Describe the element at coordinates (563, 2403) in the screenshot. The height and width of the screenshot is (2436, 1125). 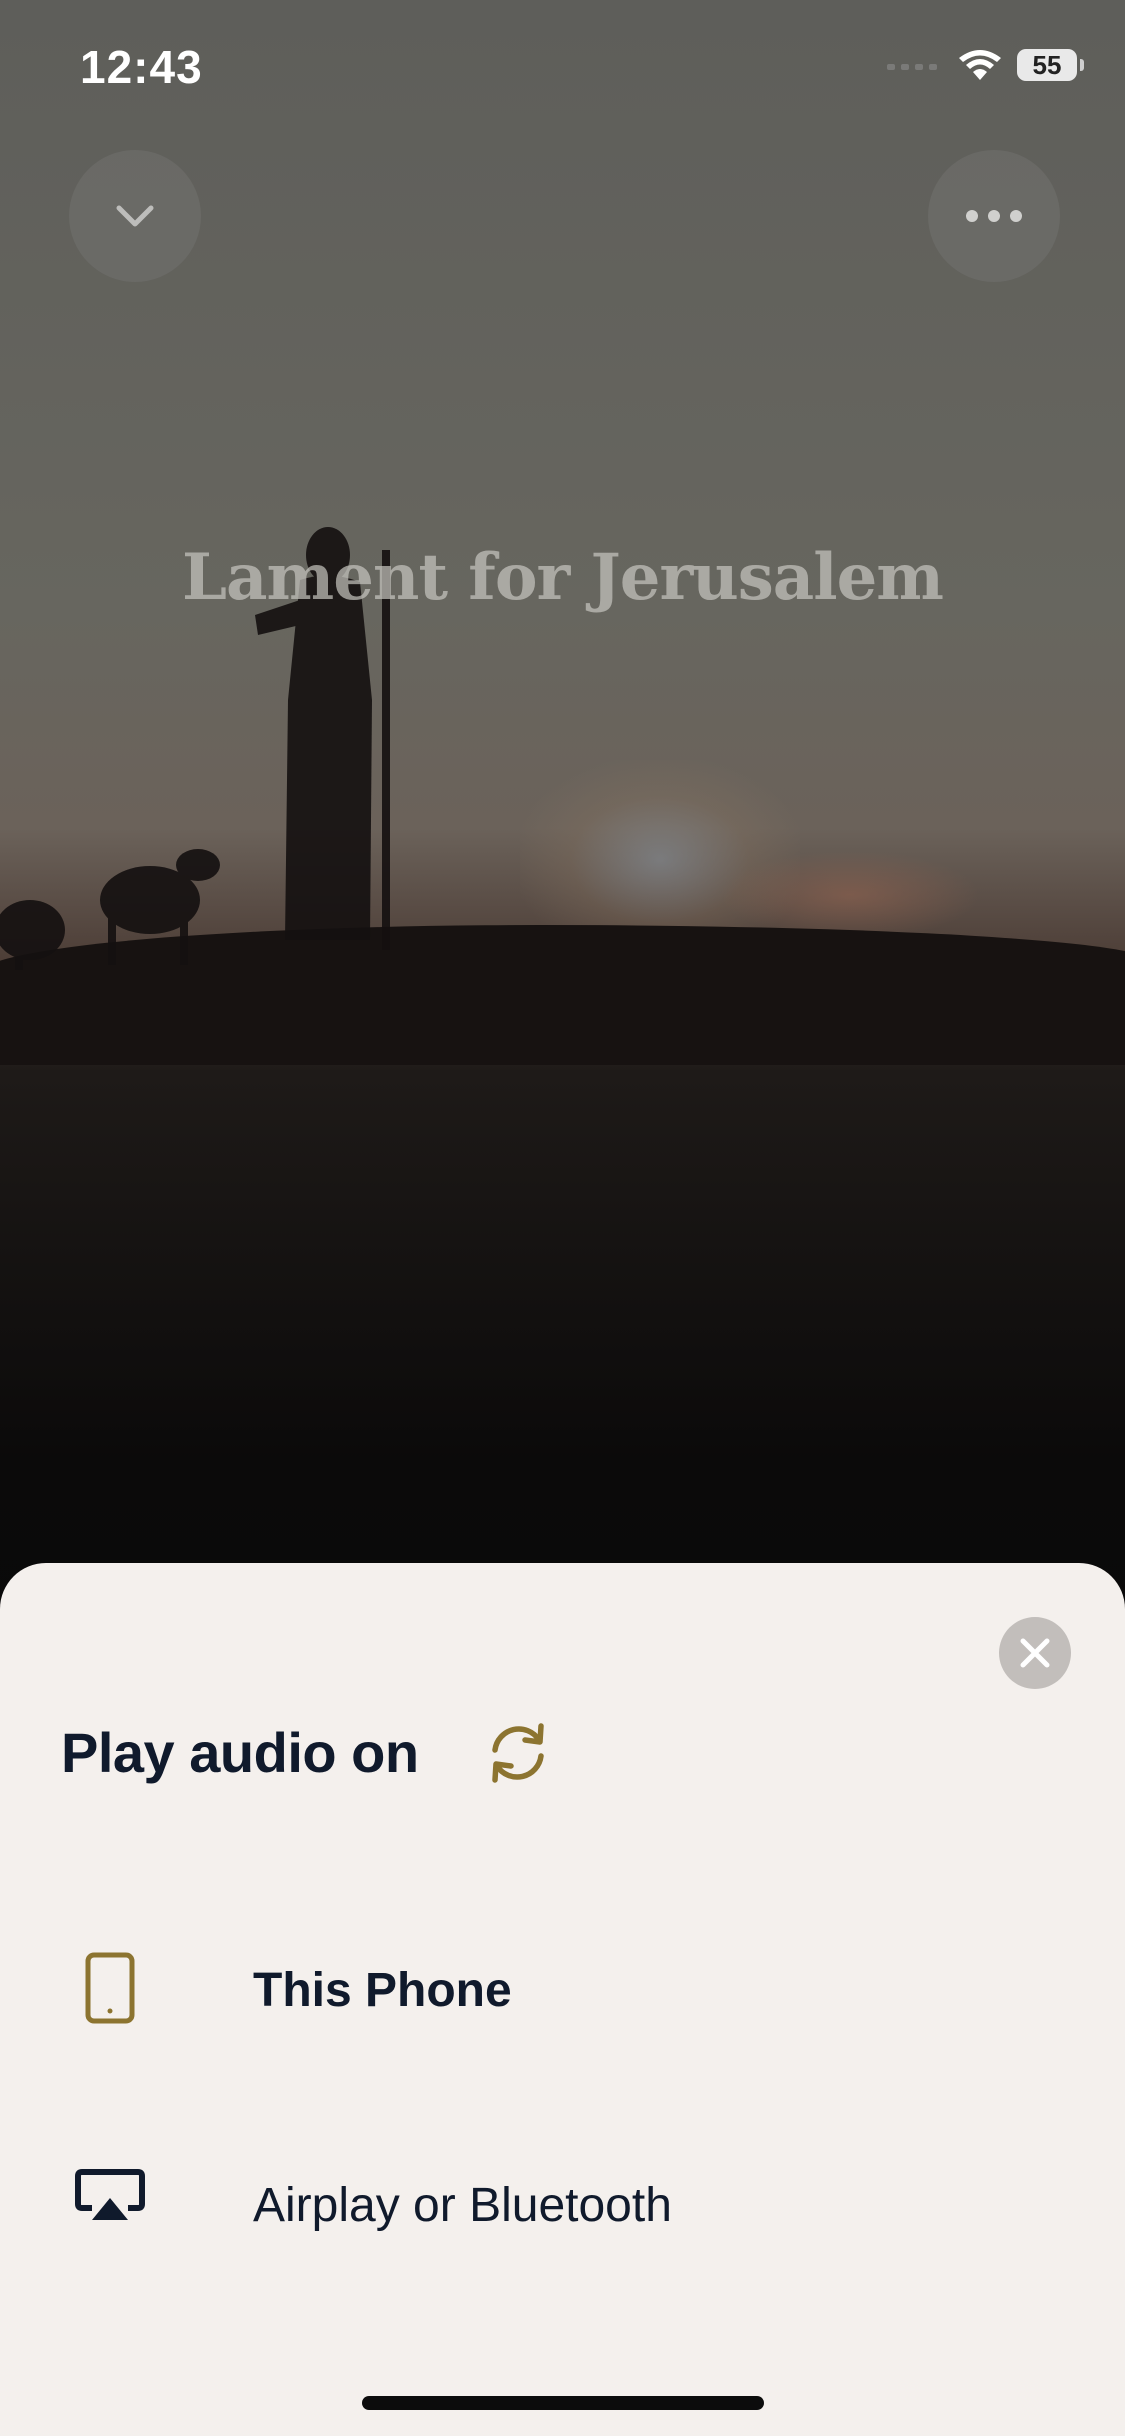
I see `home-indicator` at that location.